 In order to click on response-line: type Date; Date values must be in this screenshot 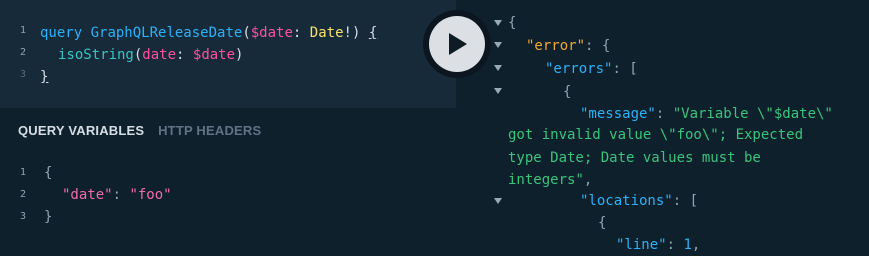, I will do `click(634, 158)`.